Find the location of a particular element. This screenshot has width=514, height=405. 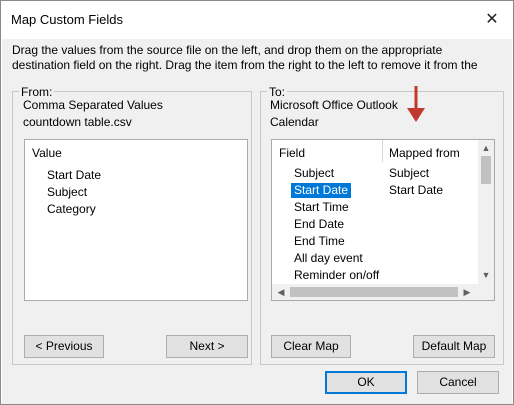

horizontal-scrollbar: ◀ ▶ is located at coordinates (383, 292).